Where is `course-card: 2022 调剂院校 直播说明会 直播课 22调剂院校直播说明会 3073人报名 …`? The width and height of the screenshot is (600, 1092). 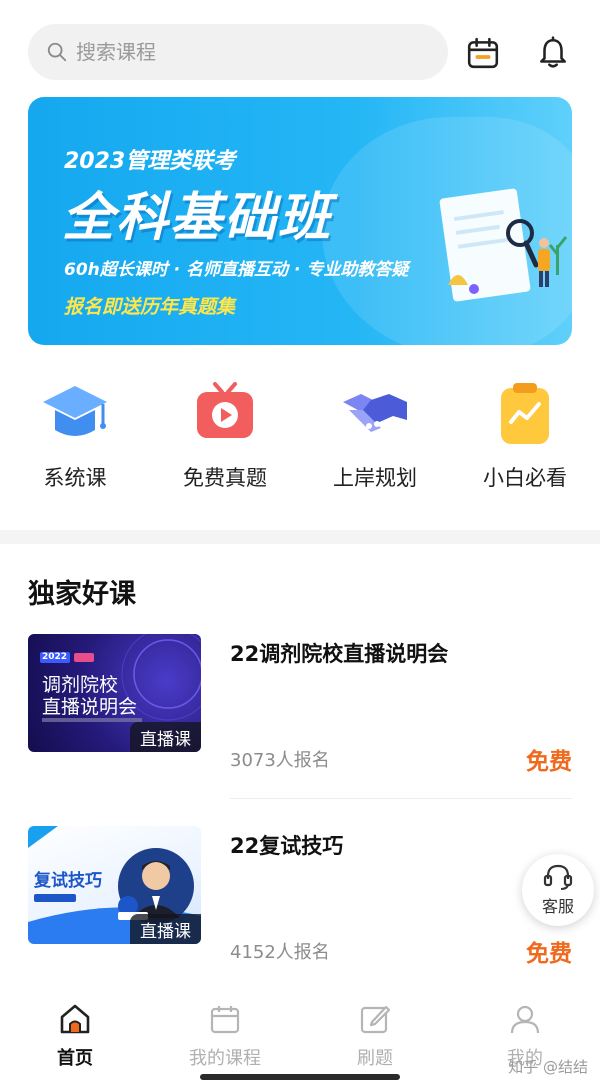
course-card: 2022 调剂院校 直播说明会 直播课 22调剂院校直播说明会 3073人报名 … is located at coordinates (300, 716).